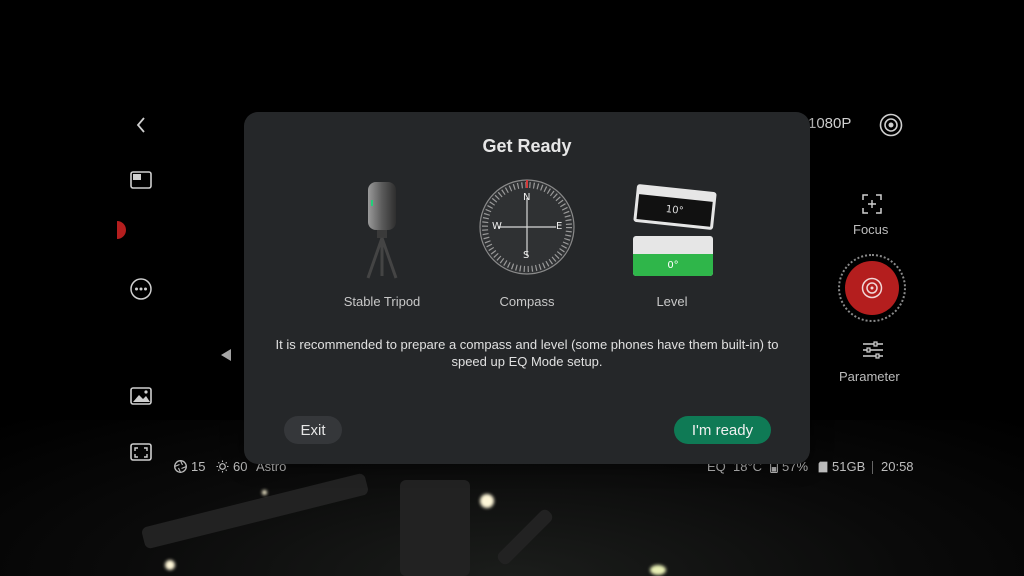 The image size is (1024, 576). I want to click on aperture-value: 15, so click(198, 466).